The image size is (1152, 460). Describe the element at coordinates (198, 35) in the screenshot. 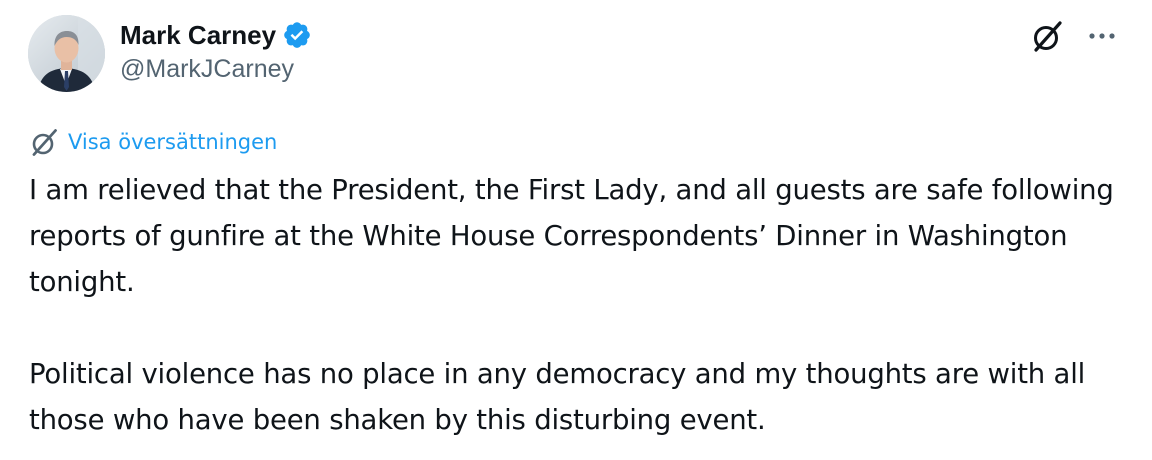

I see `author-display-name: Mark Carney` at that location.